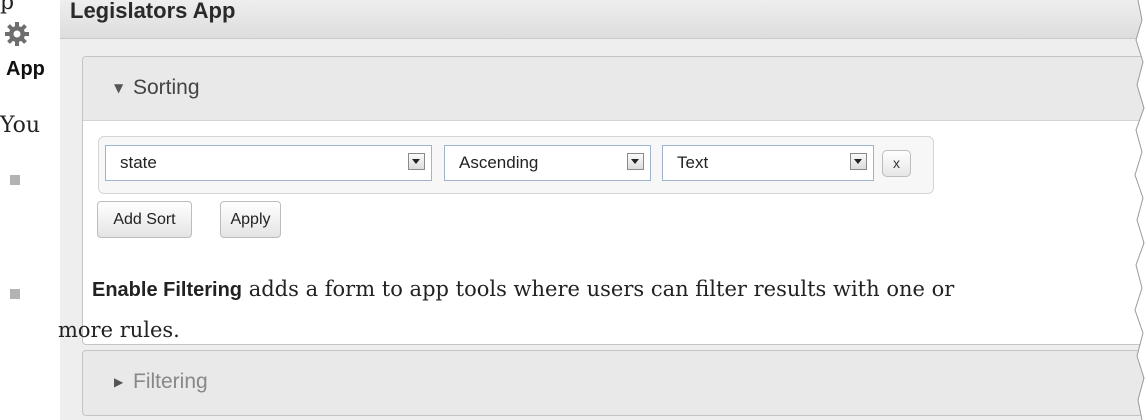 This screenshot has width=1148, height=420. What do you see at coordinates (547, 163) in the screenshot?
I see `sort-direction-select: Ascending` at bounding box center [547, 163].